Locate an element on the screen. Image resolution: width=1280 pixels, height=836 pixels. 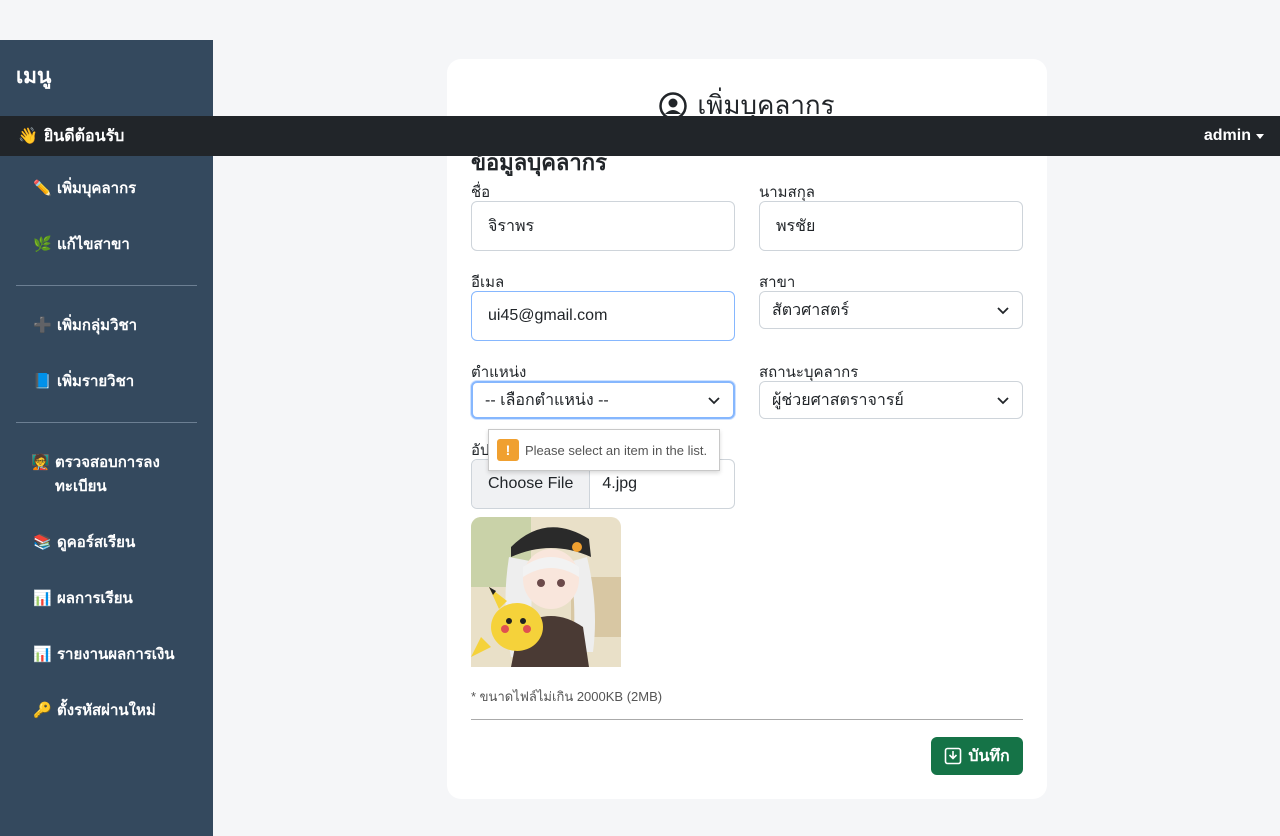
sidebar-item-add-subject: 📘 เพิ่มรายวิชา is located at coordinates (113, 382).